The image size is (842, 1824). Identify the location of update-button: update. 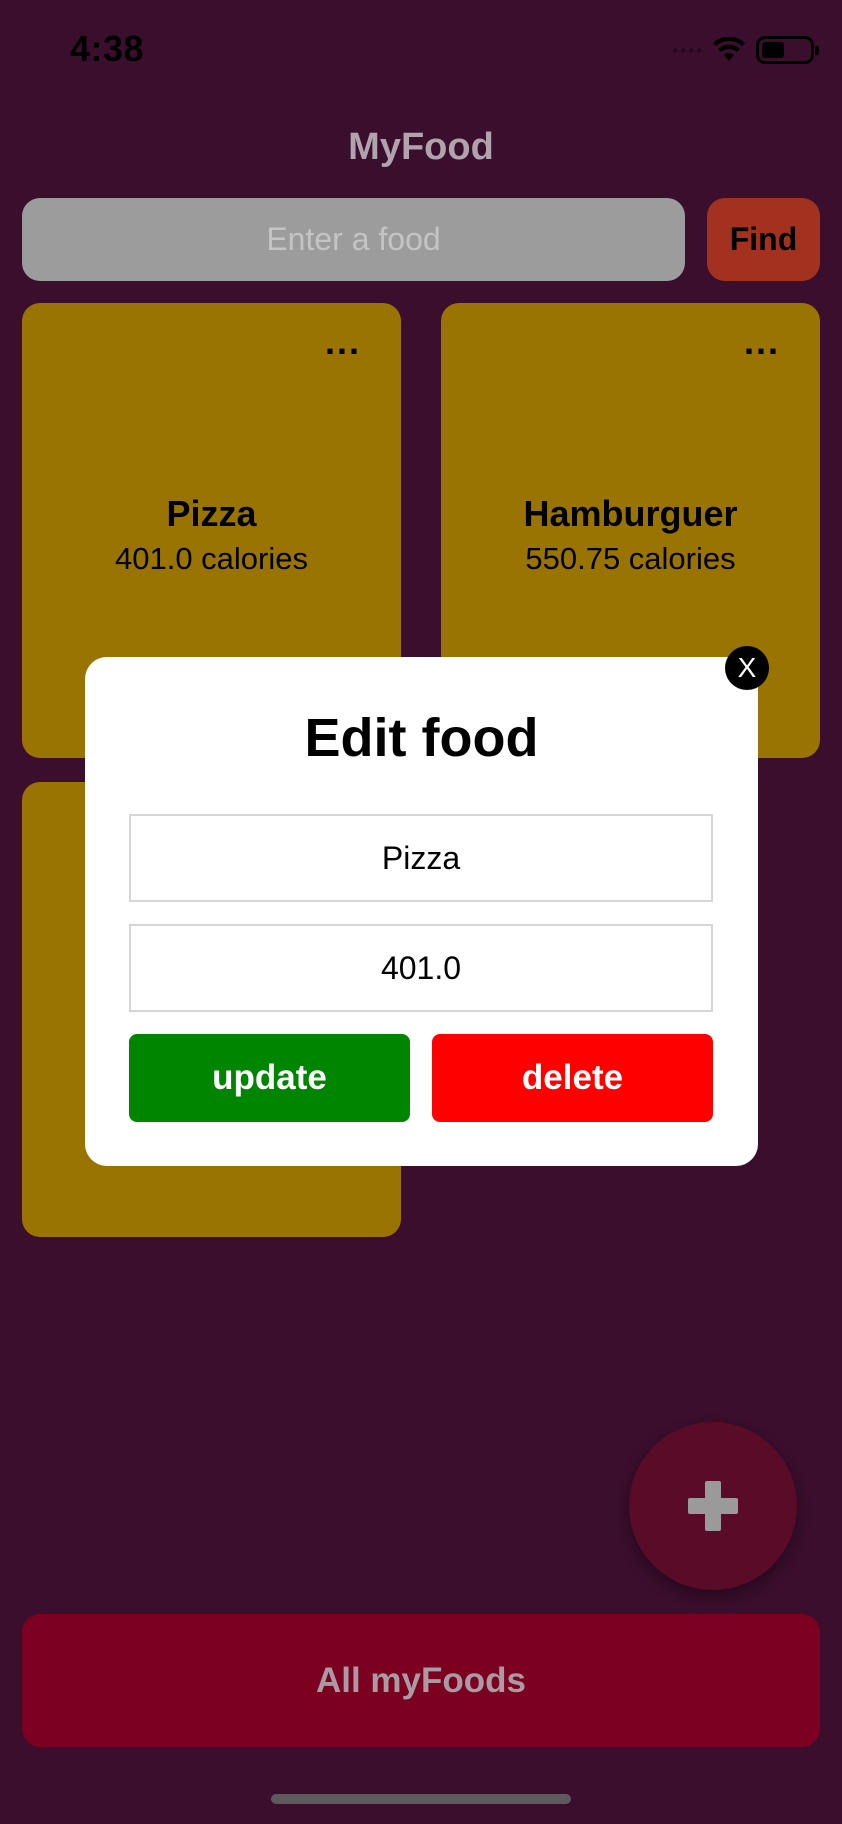
(269, 1078).